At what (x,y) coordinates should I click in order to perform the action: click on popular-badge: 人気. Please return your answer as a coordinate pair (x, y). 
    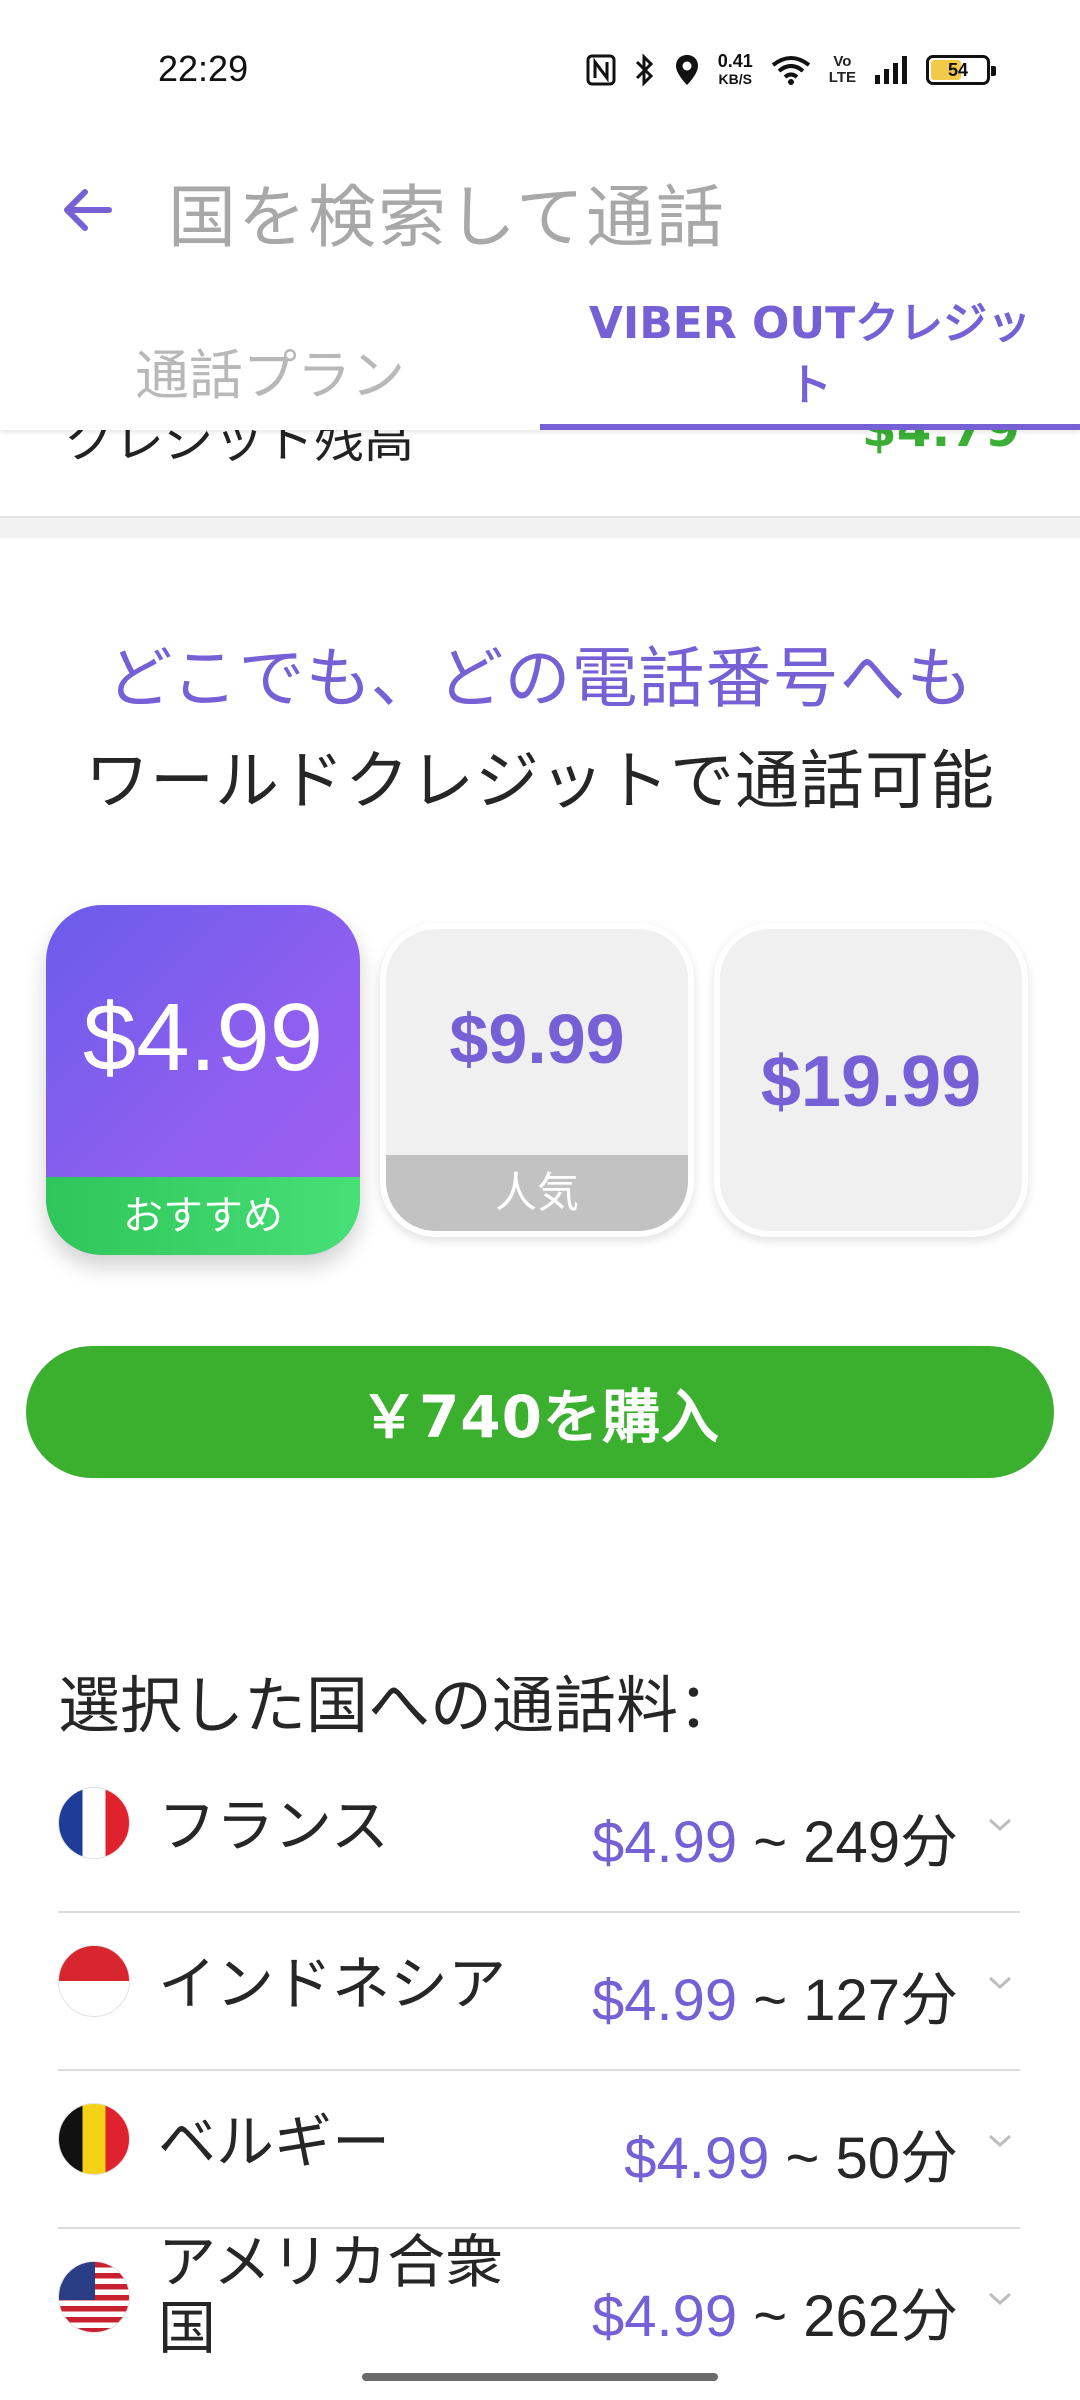
    Looking at the image, I should click on (537, 1193).